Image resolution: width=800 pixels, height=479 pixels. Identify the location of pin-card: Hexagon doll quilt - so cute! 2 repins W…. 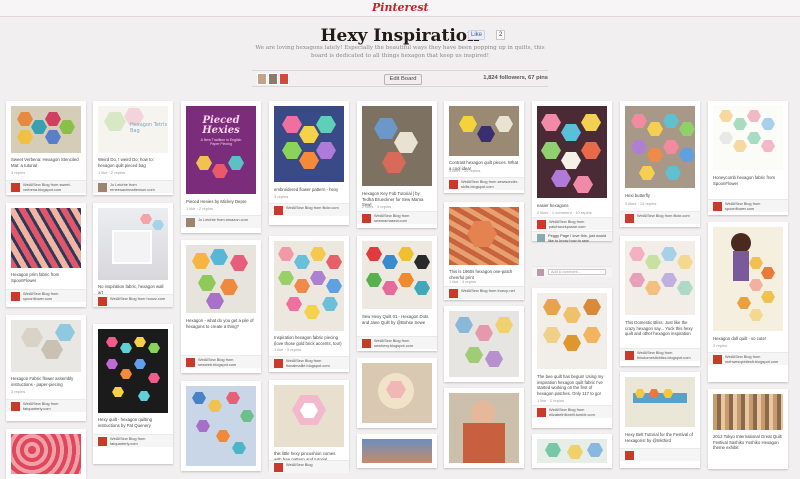
(748, 302).